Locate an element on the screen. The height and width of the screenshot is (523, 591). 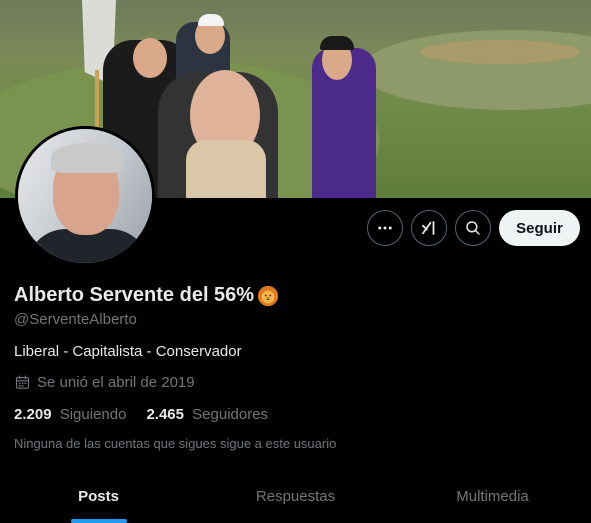
grok-button is located at coordinates (429, 228).